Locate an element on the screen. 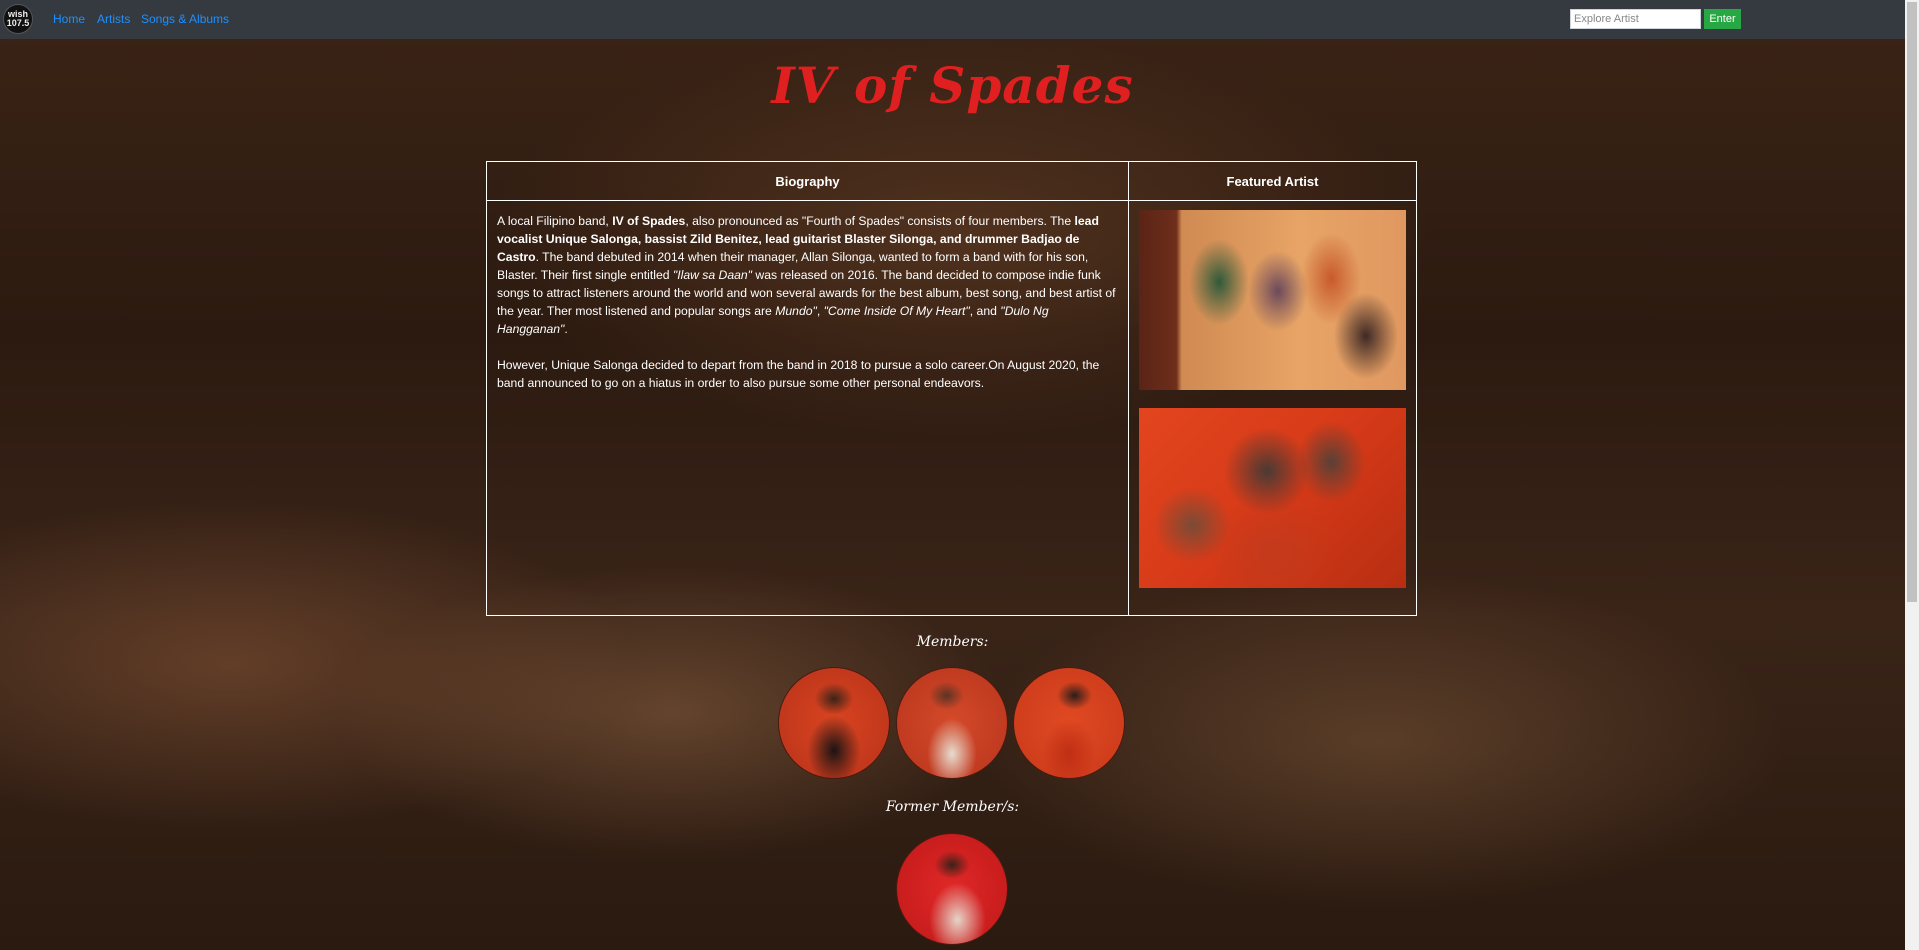 The image size is (1919, 950). search-input is located at coordinates (1635, 19).